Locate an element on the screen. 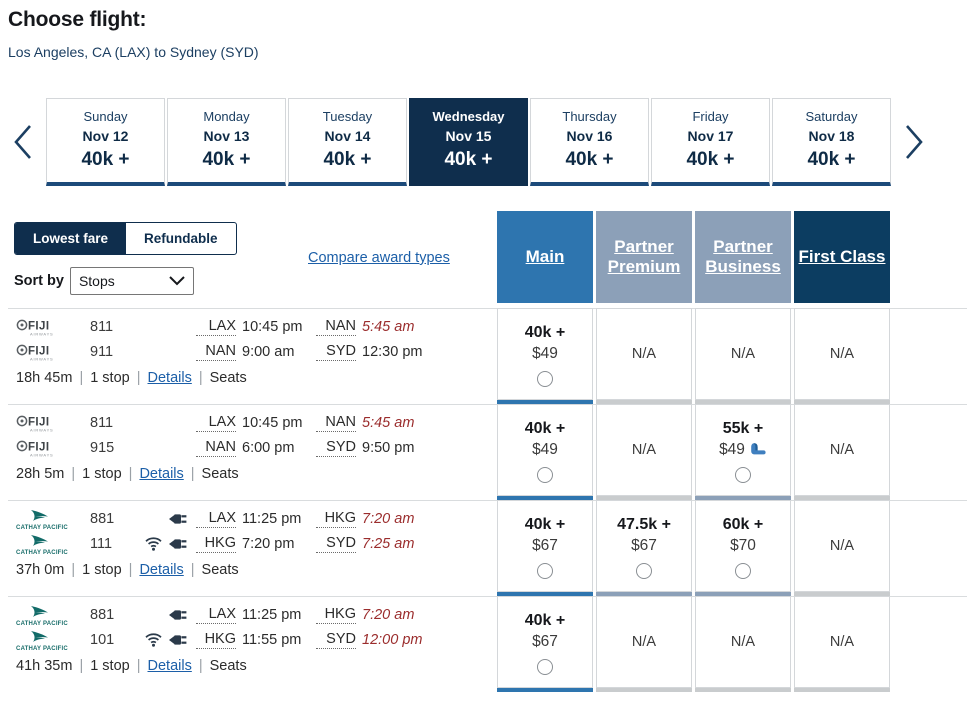  flight-leg: FIJI AIRWAYS 811 LAX 10:45 pm NAN 5:45 am is located at coordinates (251, 422).